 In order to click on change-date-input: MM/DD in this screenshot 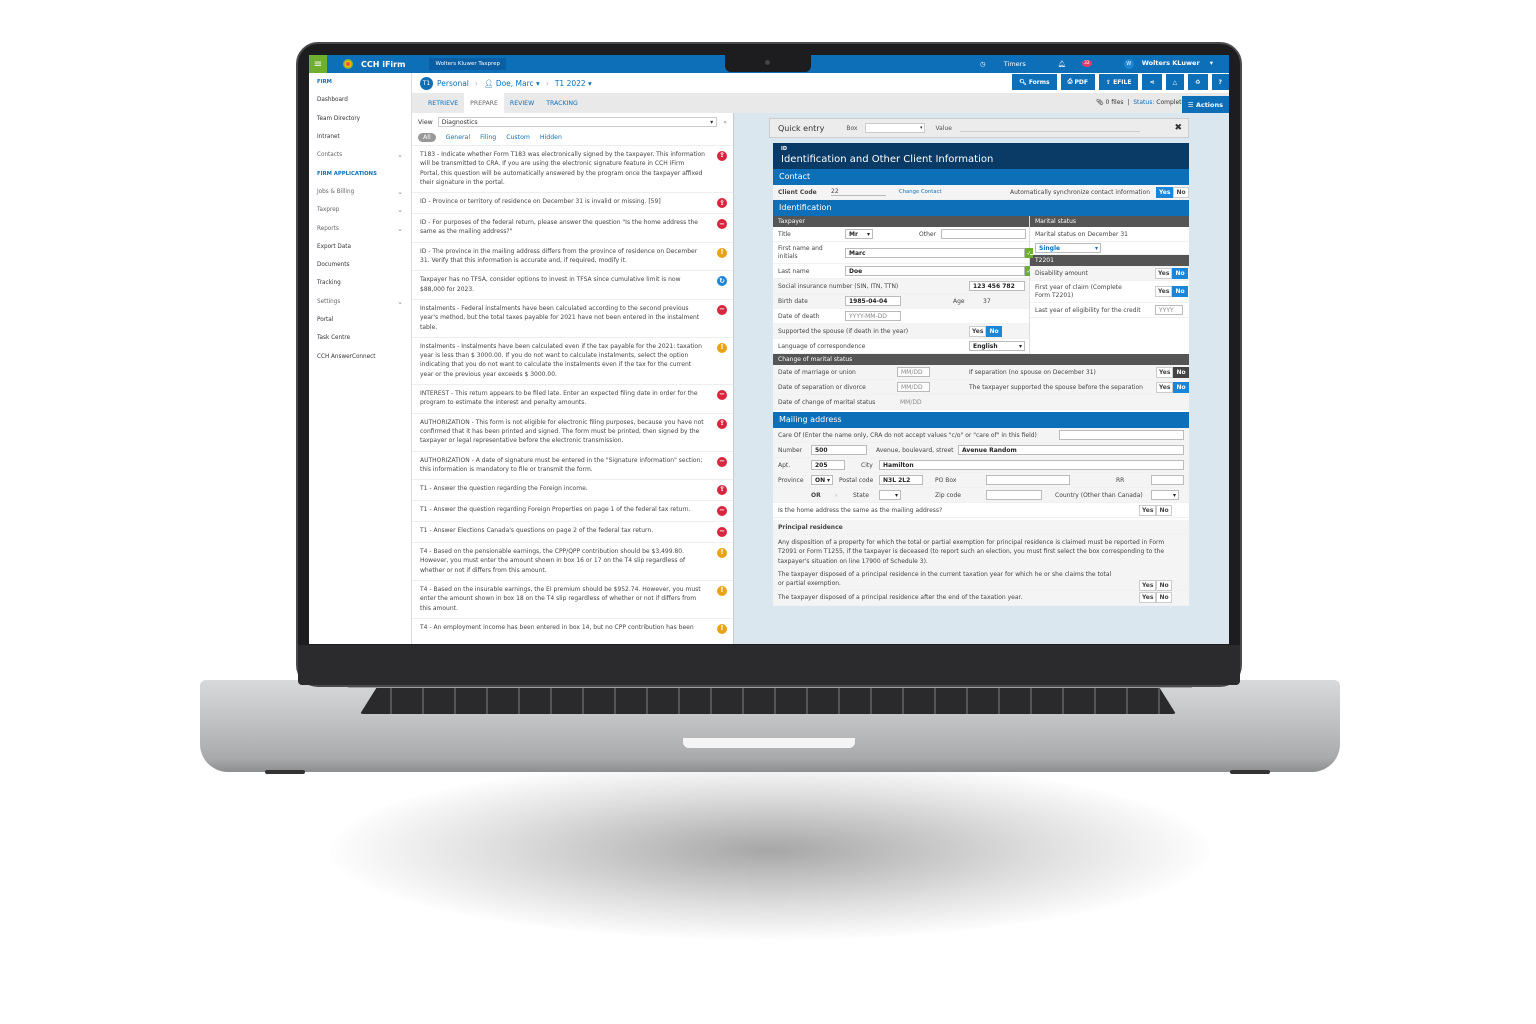, I will do `click(911, 402)`.